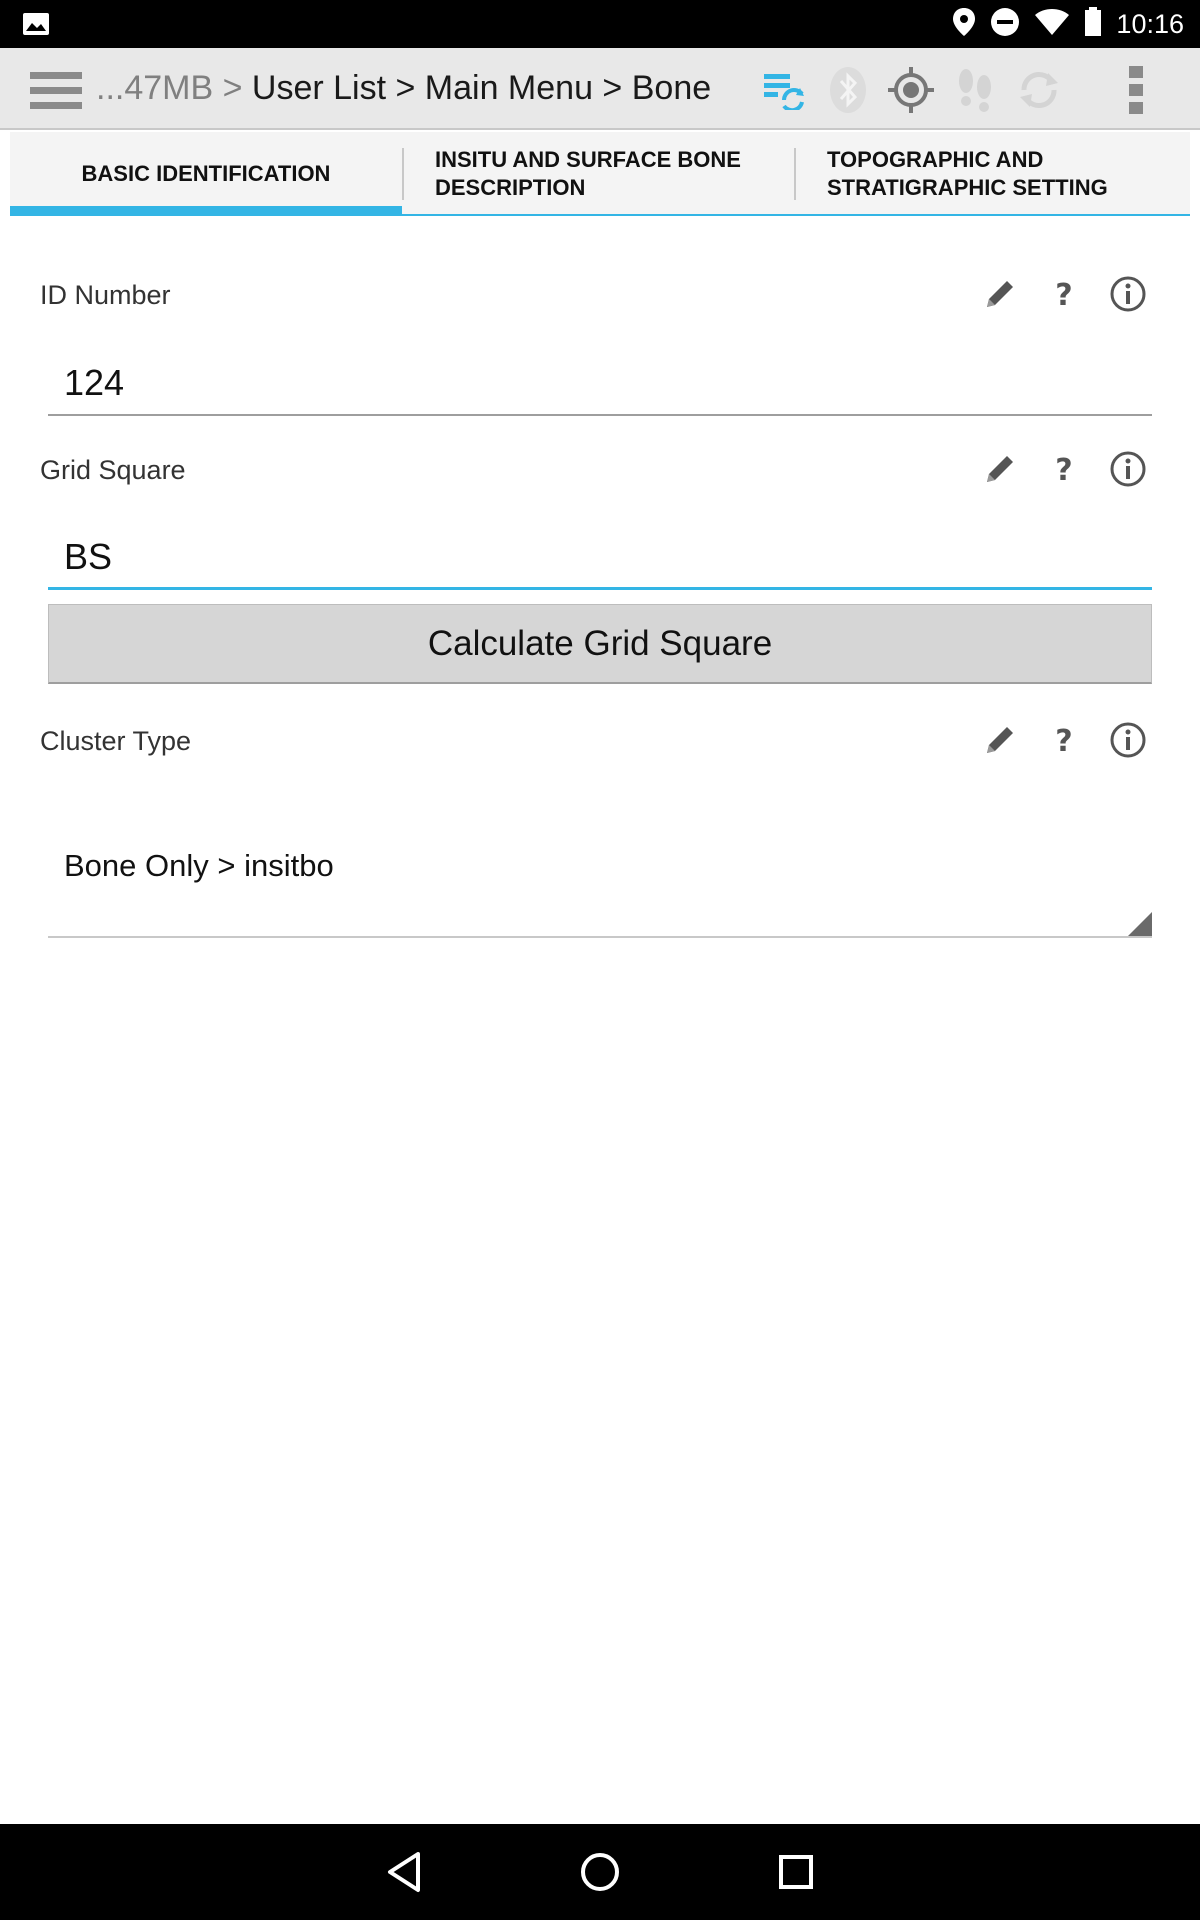  What do you see at coordinates (510, 187) in the screenshot?
I see `tab-label-line2: DESCRIPTION` at bounding box center [510, 187].